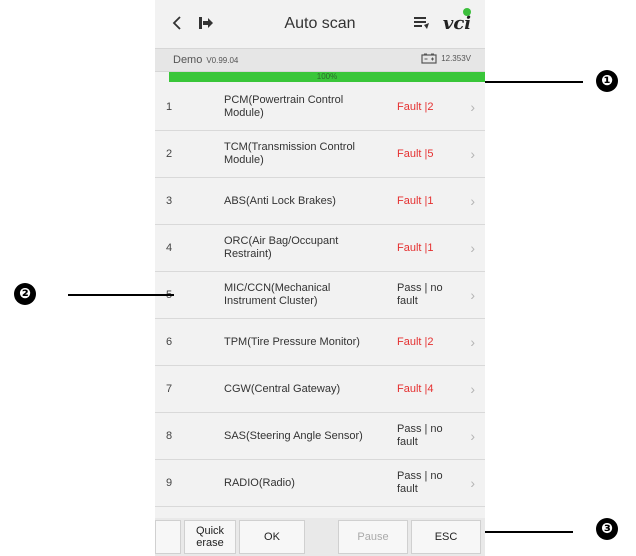  I want to click on system-row: 7 CGW(Central Gateway) Fault |4 ›, so click(320, 389).